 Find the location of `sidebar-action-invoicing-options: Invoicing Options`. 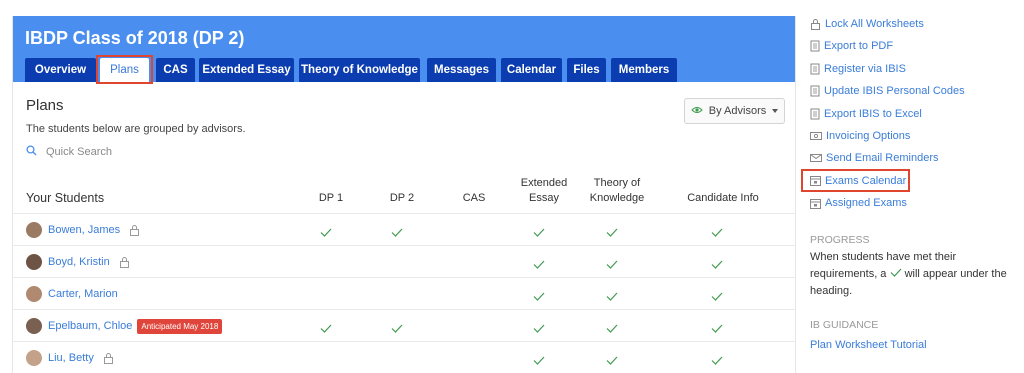

sidebar-action-invoicing-options: Invoicing Options is located at coordinates (860, 136).